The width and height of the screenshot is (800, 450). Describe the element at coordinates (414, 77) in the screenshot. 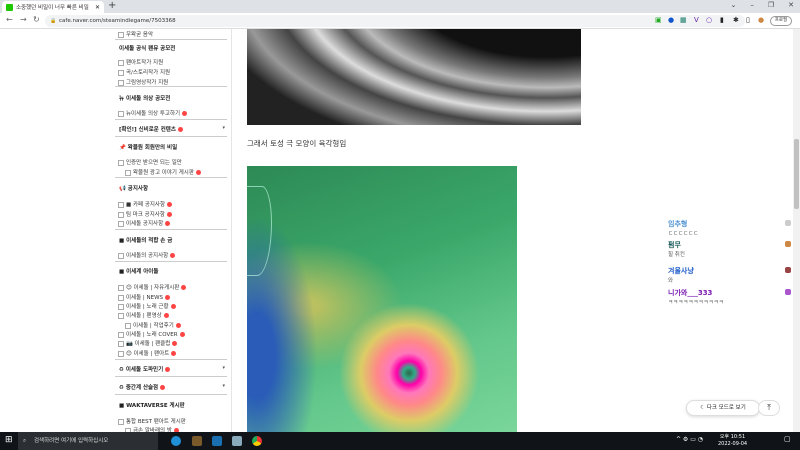

I see `saturn-image` at that location.